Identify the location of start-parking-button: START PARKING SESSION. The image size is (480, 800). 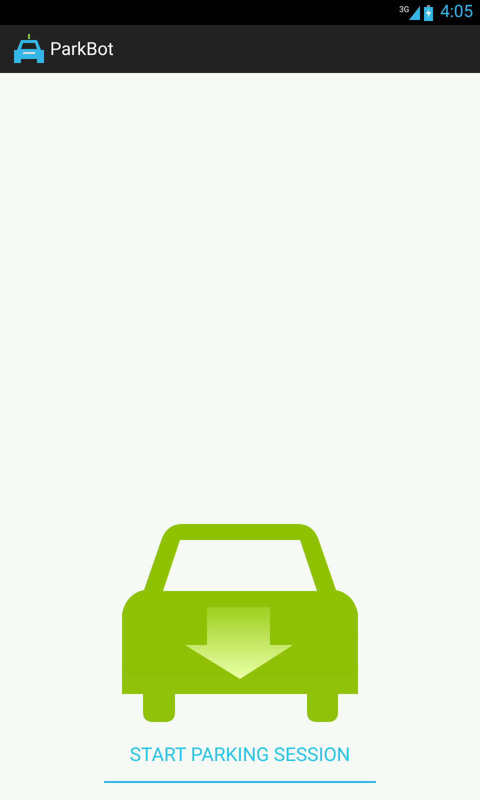
(240, 760).